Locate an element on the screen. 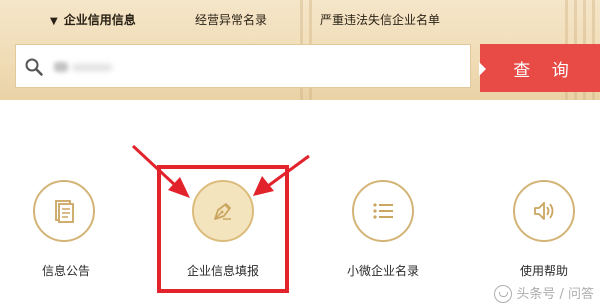  tab-serious-violation-list: 严重违法失信企业名单 is located at coordinates (380, 19).